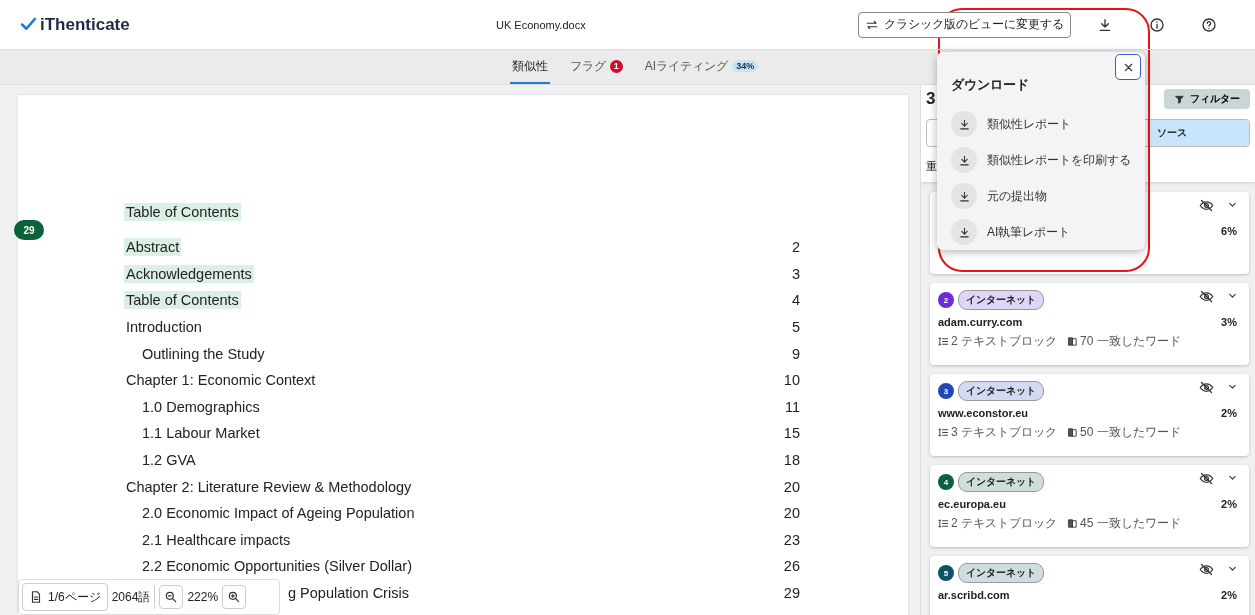 The width and height of the screenshot is (1255, 615). Describe the element at coordinates (182, 212) in the screenshot. I see `toc-title: Table of Contents` at that location.